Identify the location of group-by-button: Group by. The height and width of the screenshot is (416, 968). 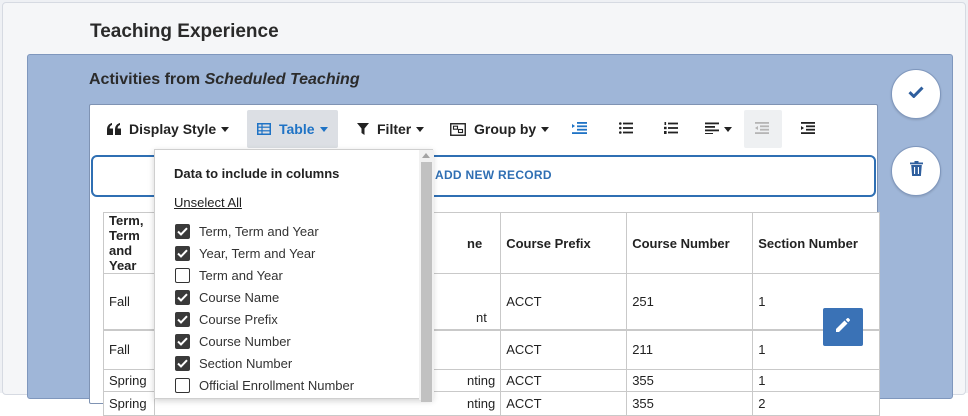
(499, 129).